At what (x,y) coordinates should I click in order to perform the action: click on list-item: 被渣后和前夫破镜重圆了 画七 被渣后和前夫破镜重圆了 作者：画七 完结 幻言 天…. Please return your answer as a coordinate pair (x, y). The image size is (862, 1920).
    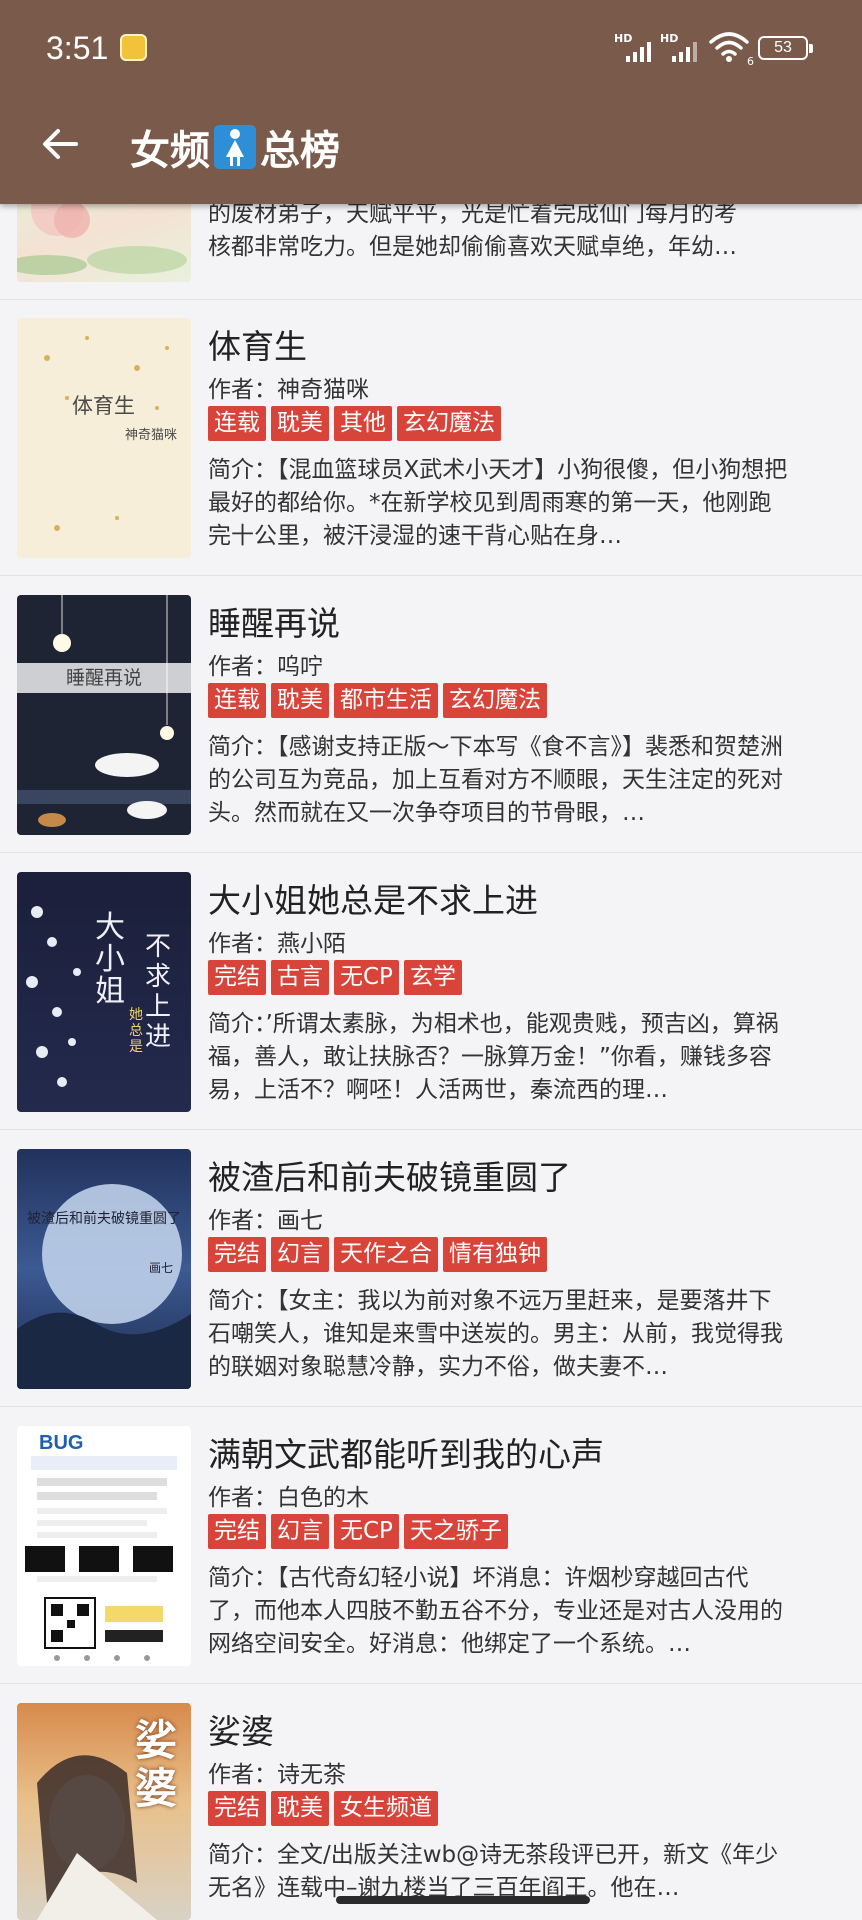
    Looking at the image, I should click on (431, 1269).